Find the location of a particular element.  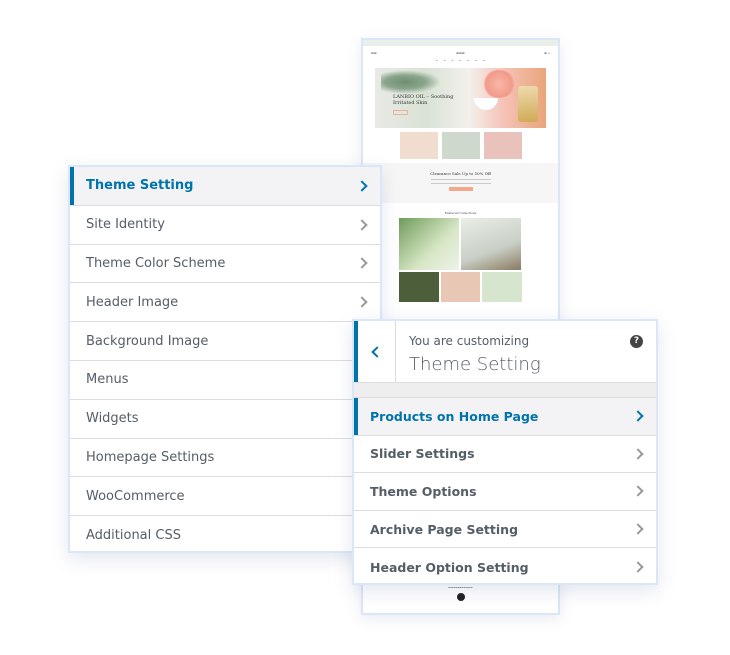

menu-item-theme-color-scheme: Theme Color Scheme is located at coordinates (225, 264).